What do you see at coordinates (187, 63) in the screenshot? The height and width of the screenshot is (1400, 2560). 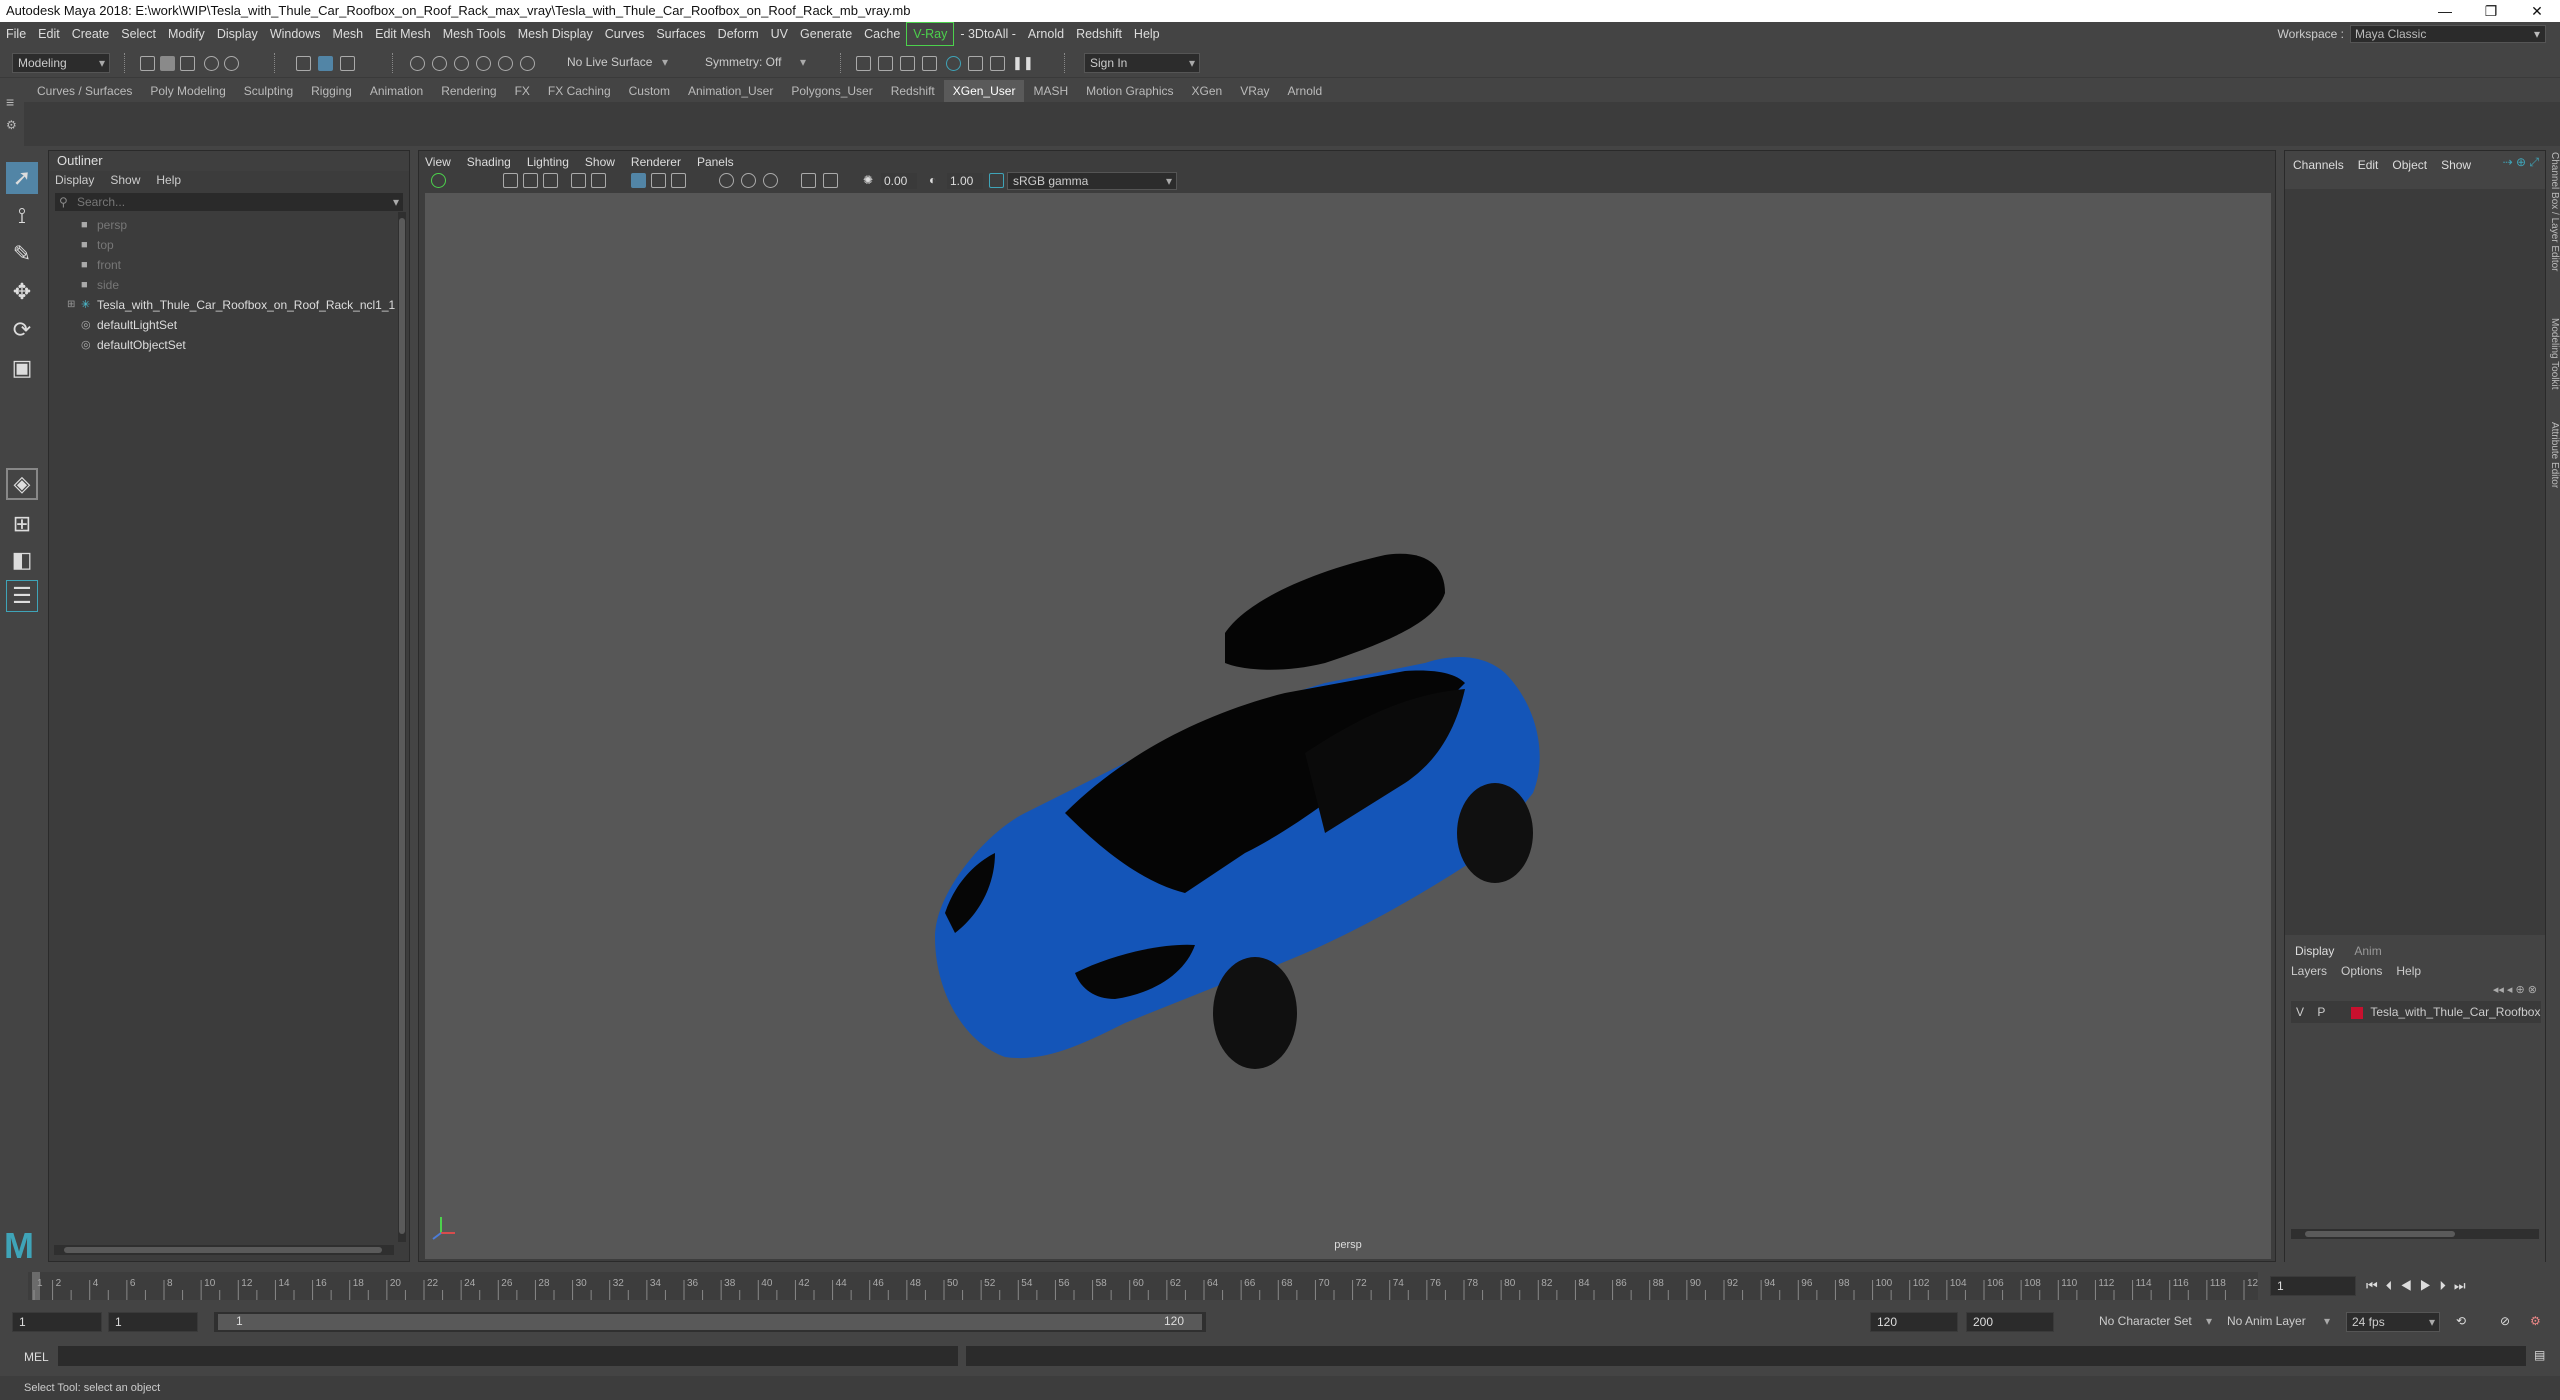 I see `save-scene-icon` at bounding box center [187, 63].